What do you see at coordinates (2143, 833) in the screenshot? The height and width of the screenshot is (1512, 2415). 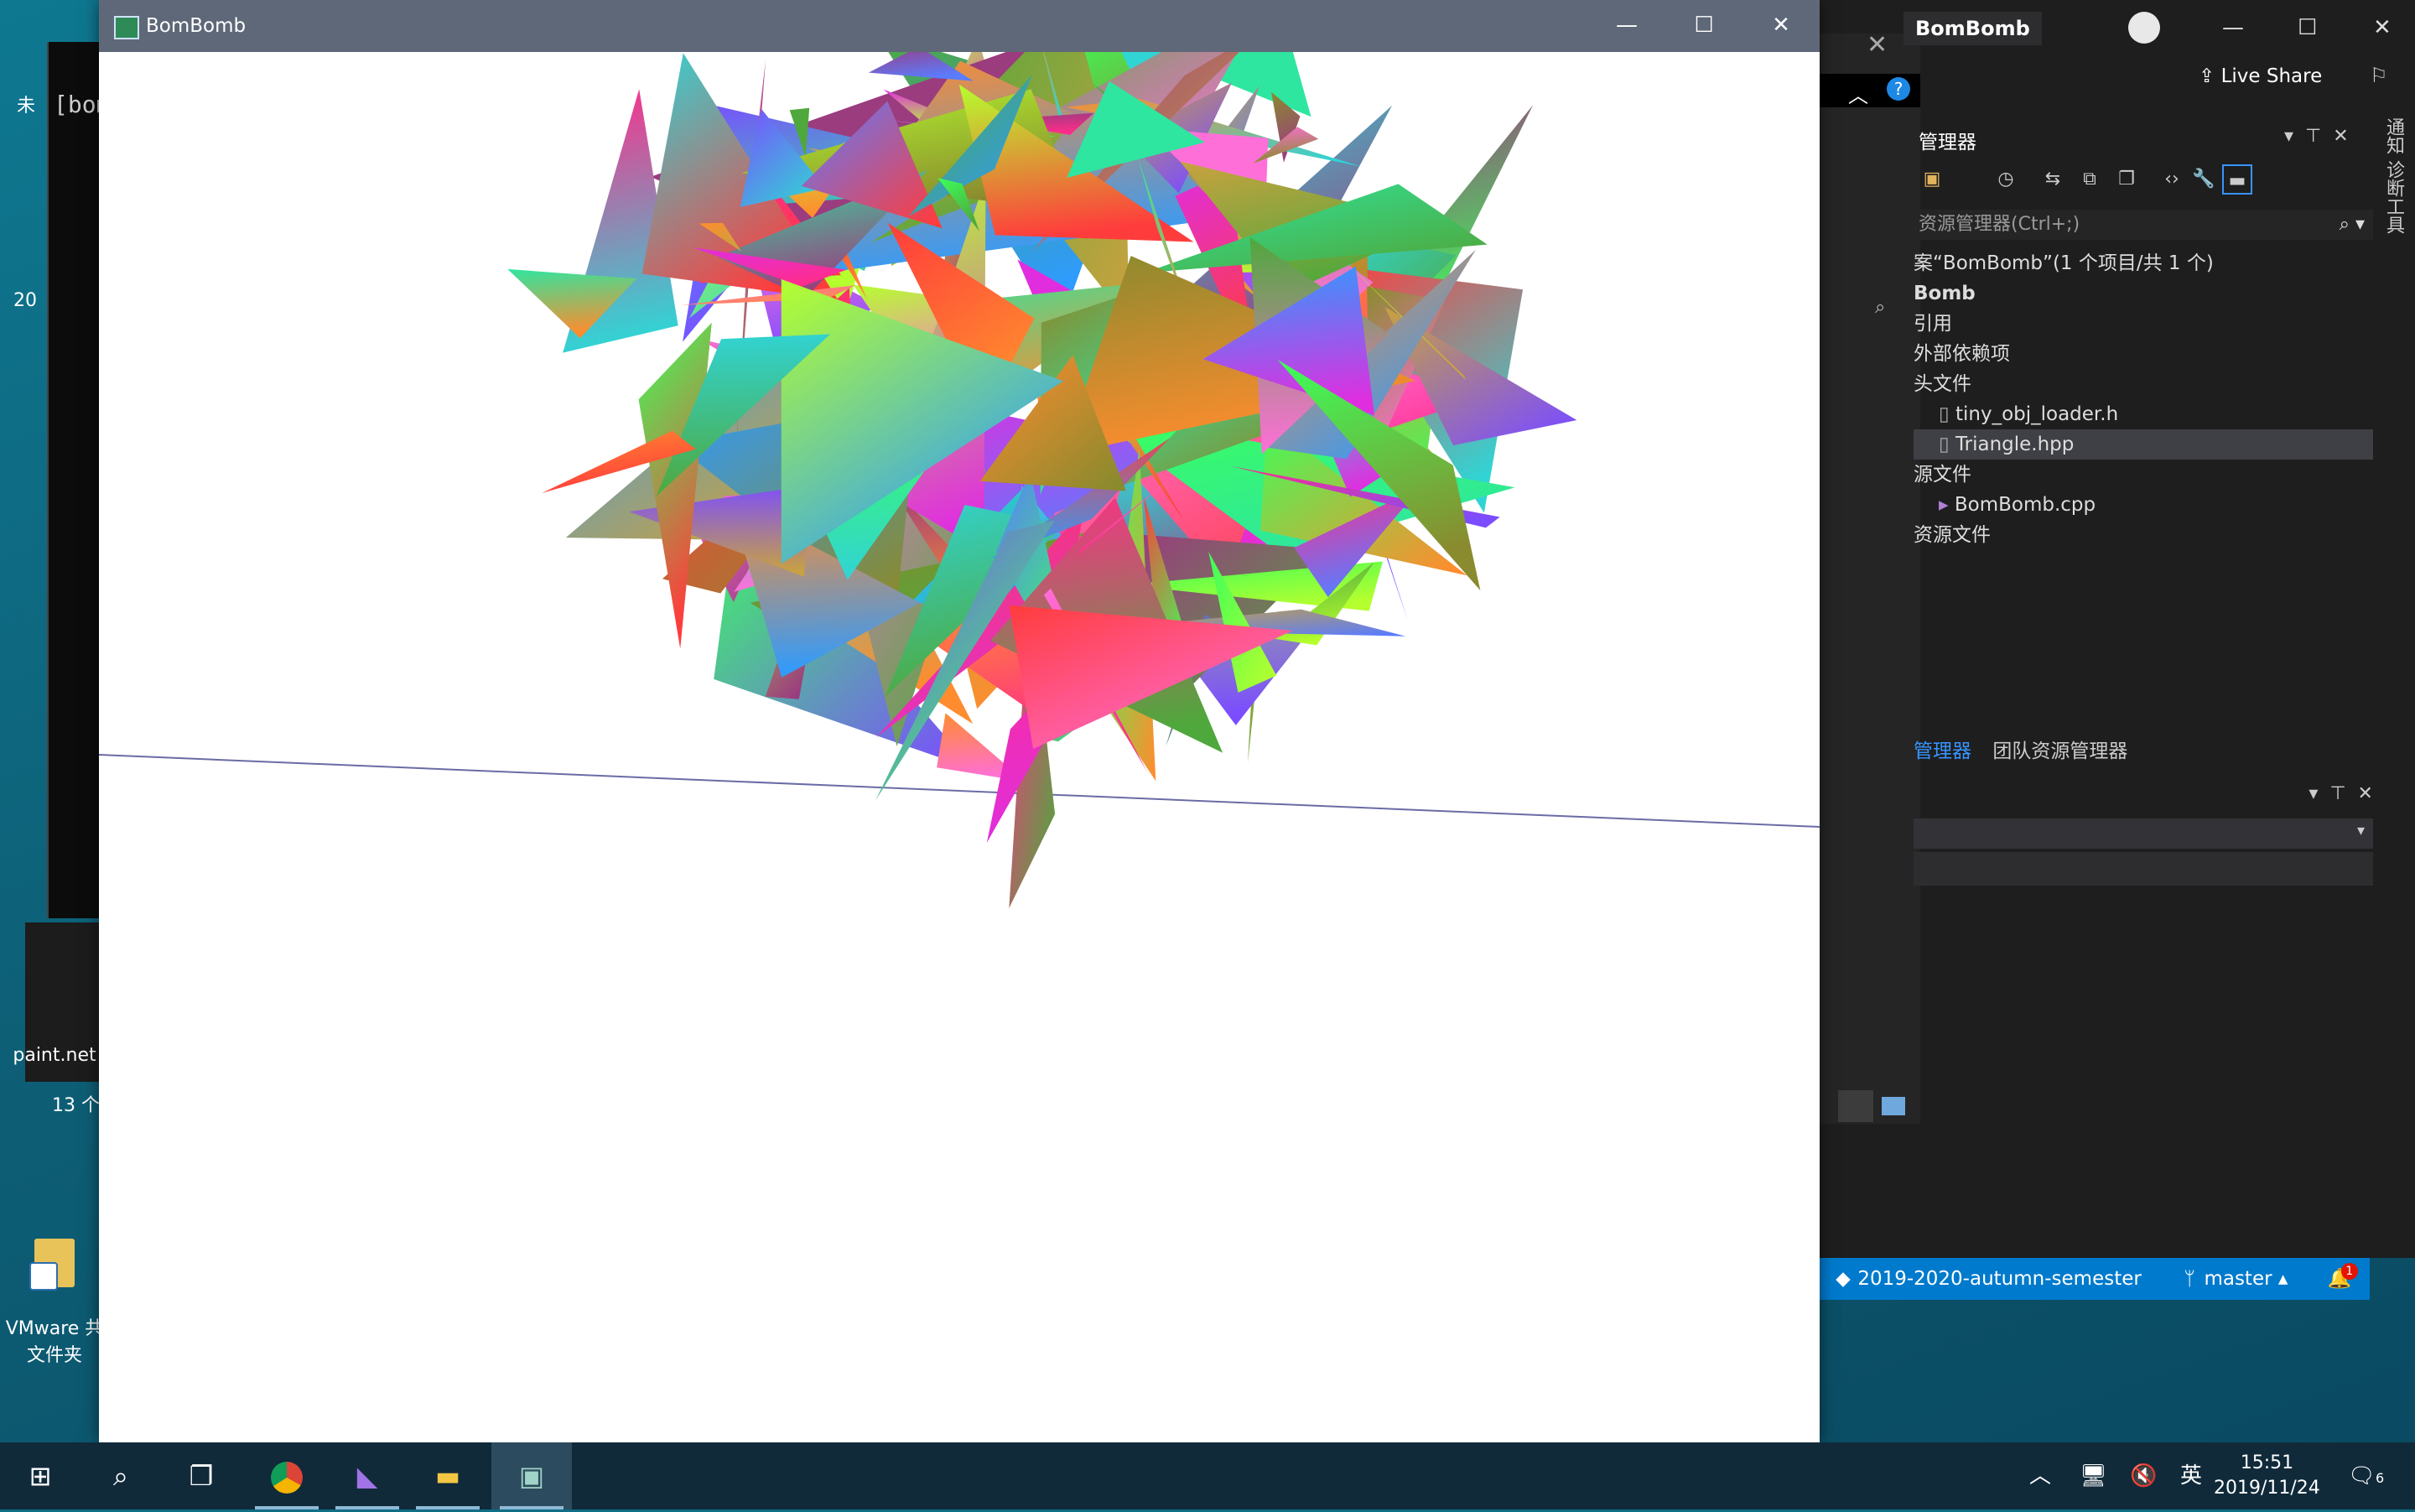 I see `properties-dropdown: ▾` at bounding box center [2143, 833].